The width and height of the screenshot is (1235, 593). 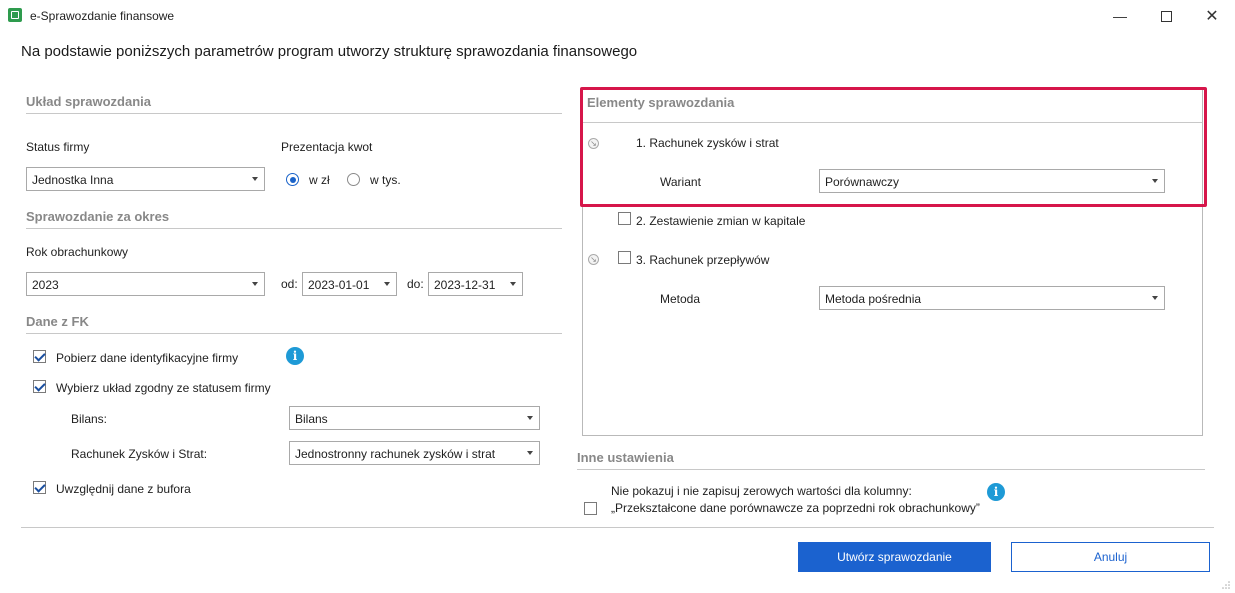 I want to click on window-title: e-Sprawozdanie finansowe, so click(x=102, y=16).